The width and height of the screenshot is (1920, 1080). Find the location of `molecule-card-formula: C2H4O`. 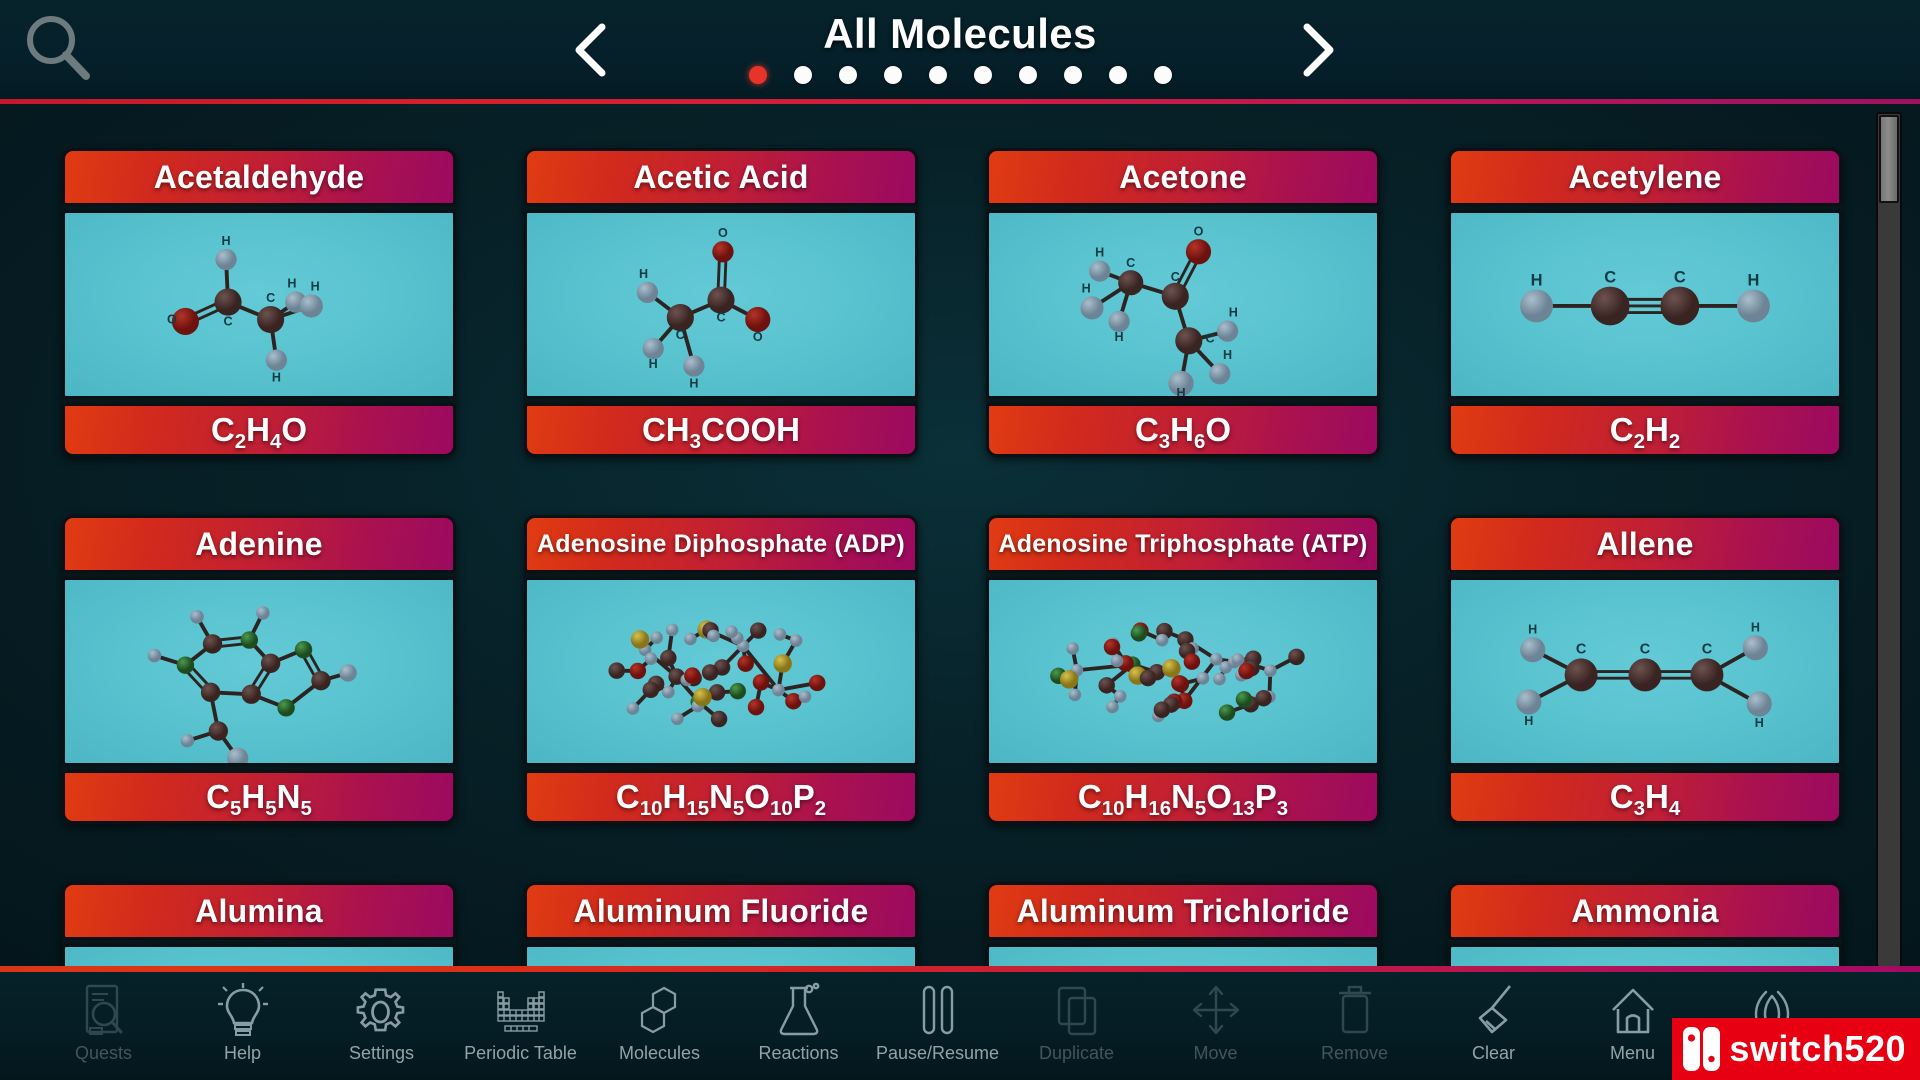

molecule-card-formula: C2H4O is located at coordinates (259, 430).